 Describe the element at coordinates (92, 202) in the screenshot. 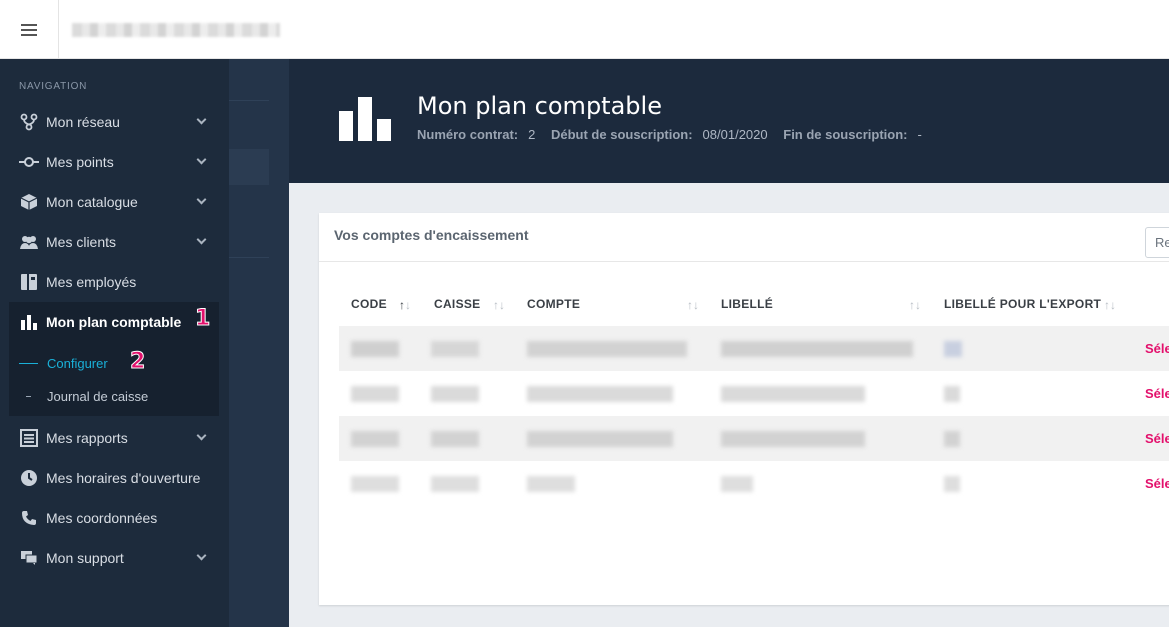

I see `sidebar-item-label: Mon catalogue` at that location.